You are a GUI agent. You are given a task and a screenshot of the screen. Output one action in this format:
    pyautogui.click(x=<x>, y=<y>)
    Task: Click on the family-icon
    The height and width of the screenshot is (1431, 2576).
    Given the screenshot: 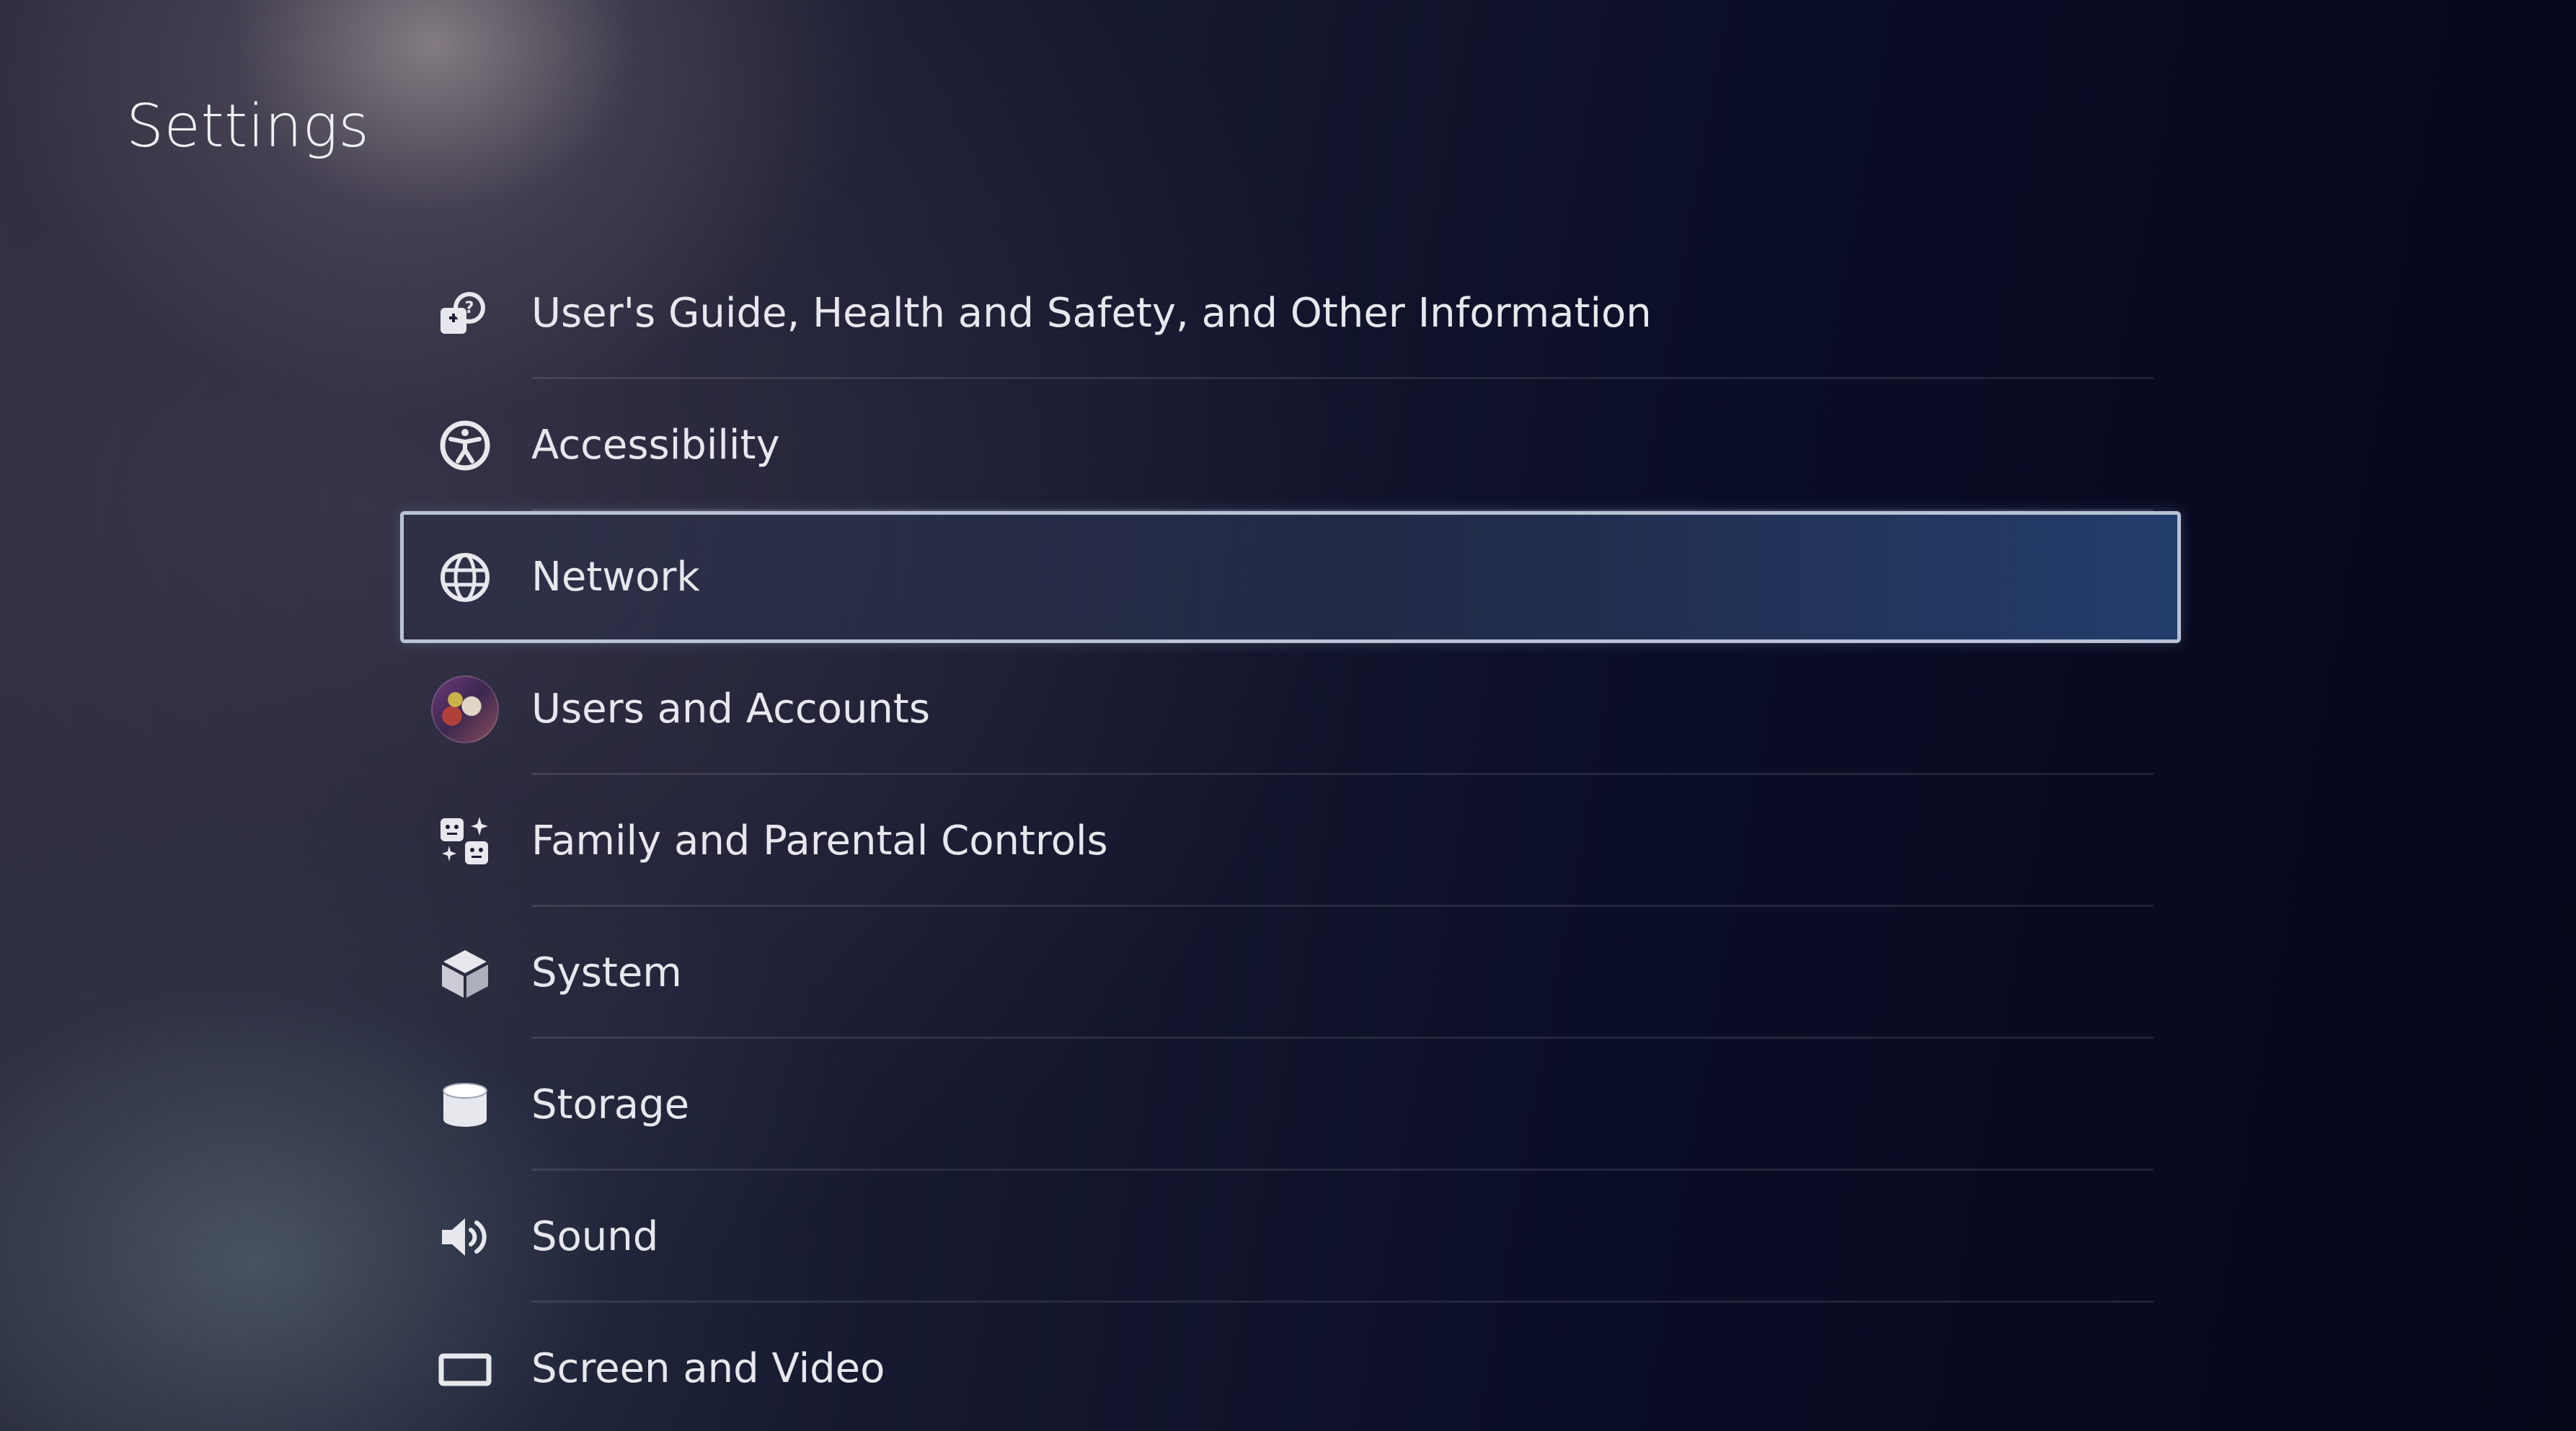 What is the action you would take?
    pyautogui.click(x=465, y=841)
    